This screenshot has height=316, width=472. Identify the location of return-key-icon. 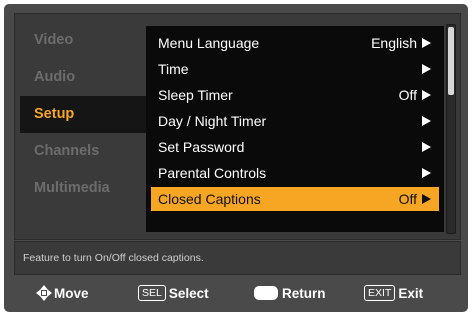
(266, 293).